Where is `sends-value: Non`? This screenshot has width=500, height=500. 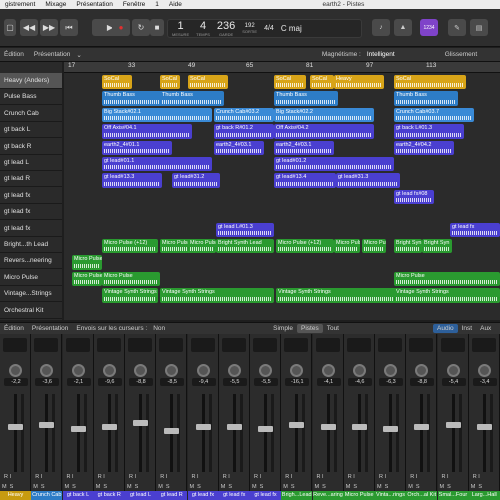
sends-value: Non is located at coordinates (159, 328).